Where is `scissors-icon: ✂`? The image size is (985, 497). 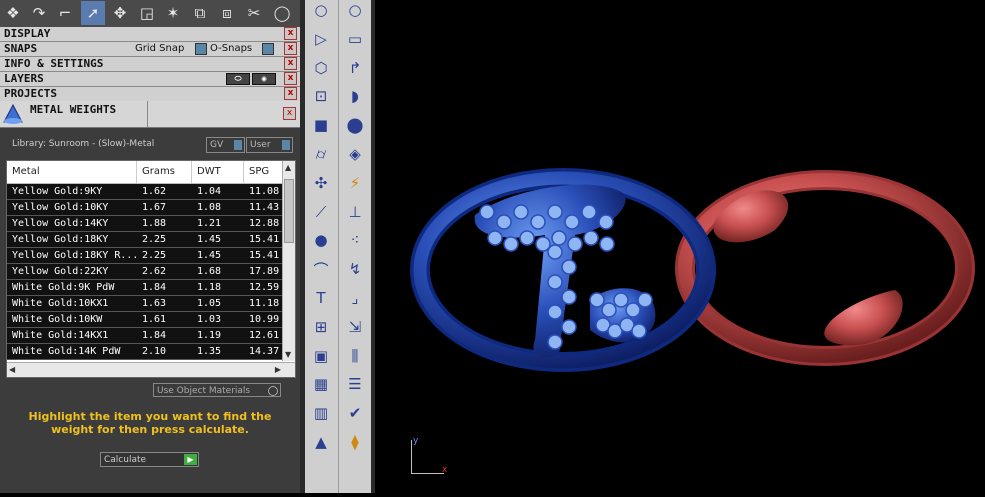
scissors-icon: ✂ is located at coordinates (254, 13).